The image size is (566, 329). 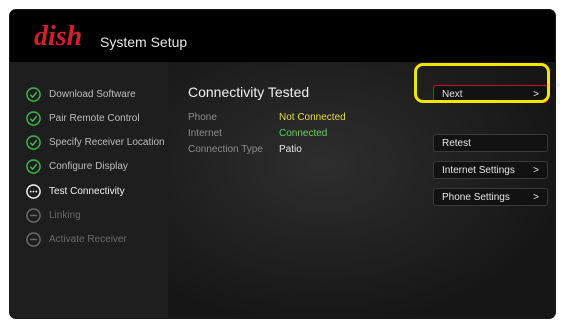 What do you see at coordinates (107, 142) in the screenshot?
I see `step-label: Specify Receiver Location` at bounding box center [107, 142].